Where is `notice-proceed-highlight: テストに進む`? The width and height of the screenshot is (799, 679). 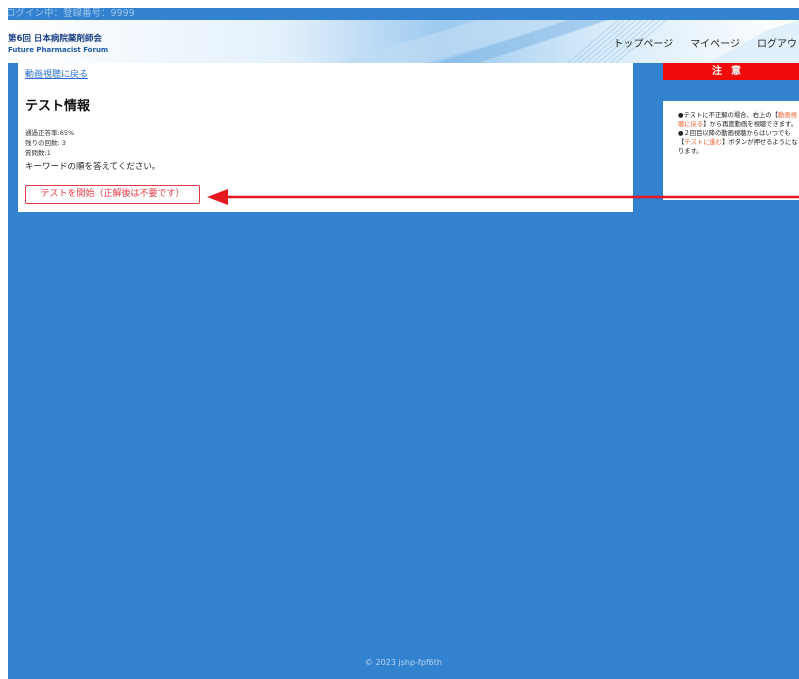
notice-proceed-highlight: テストに進む is located at coordinates (703, 142).